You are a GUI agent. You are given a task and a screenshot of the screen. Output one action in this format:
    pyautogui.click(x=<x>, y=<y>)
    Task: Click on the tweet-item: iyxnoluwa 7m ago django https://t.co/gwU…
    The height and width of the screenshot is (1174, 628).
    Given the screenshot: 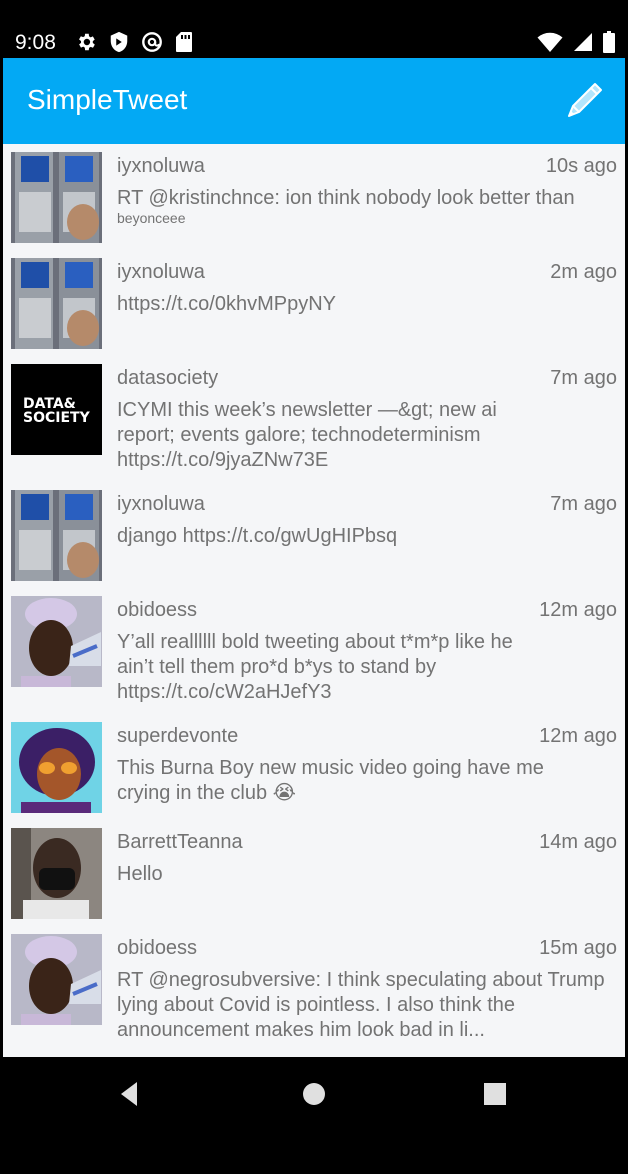 What is the action you would take?
    pyautogui.click(x=314, y=535)
    